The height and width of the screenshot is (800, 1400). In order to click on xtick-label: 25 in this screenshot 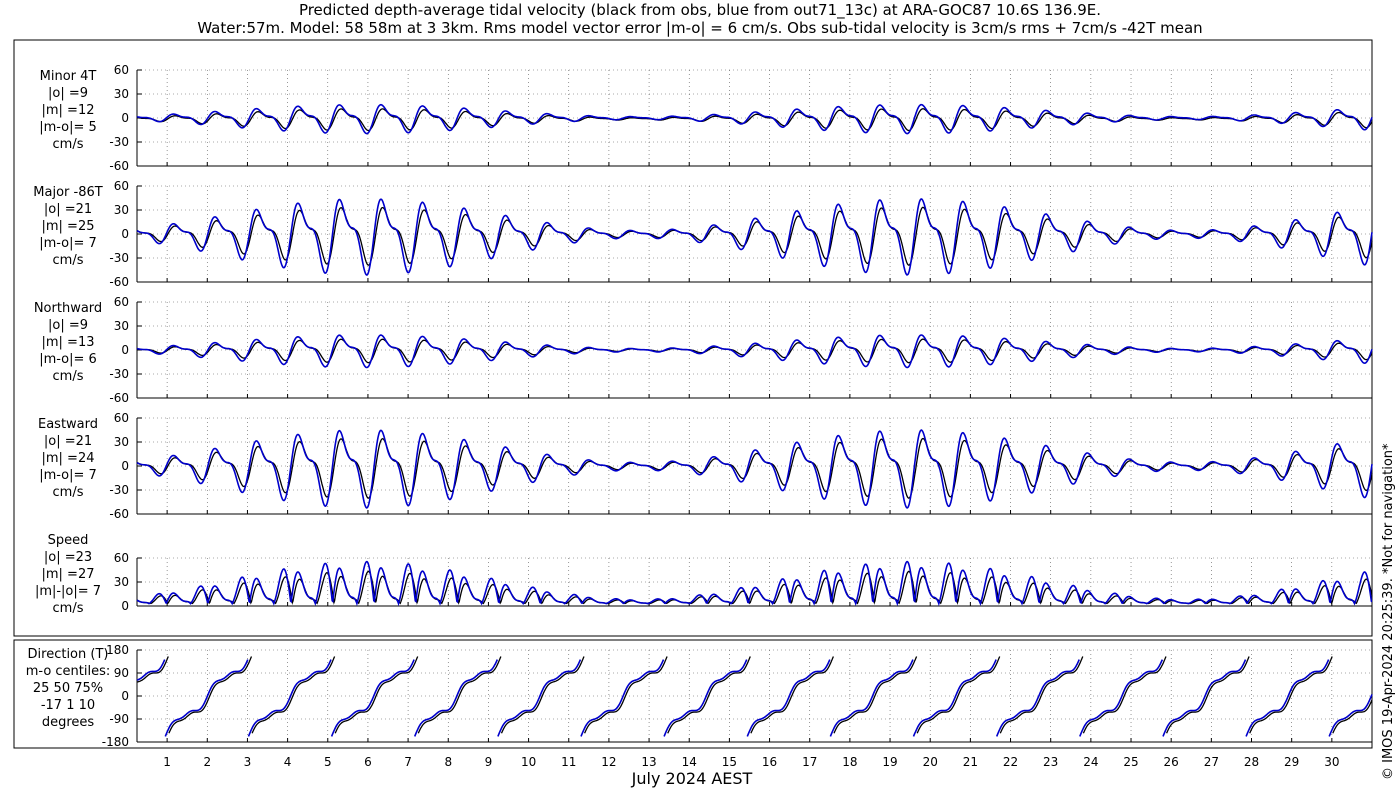, I will do `click(1130, 762)`.